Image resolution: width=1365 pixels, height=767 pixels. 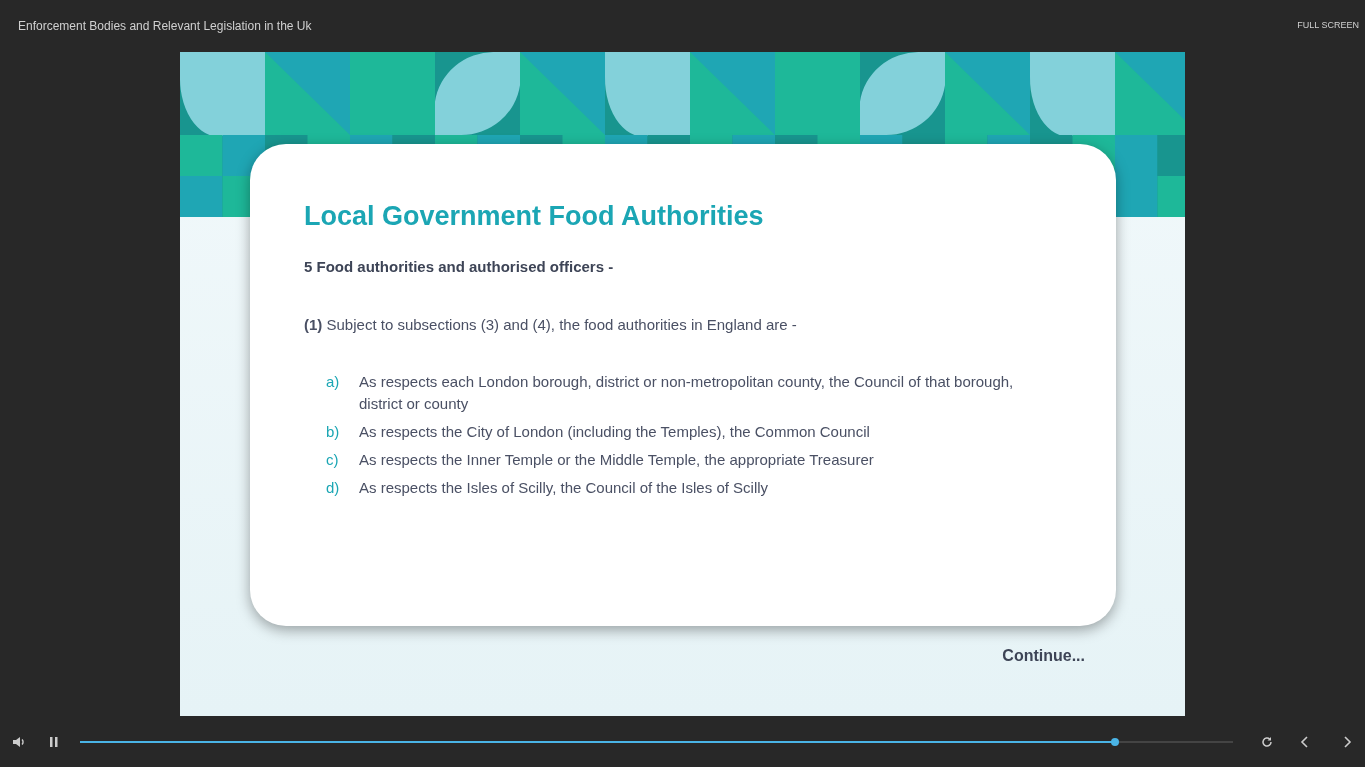 I want to click on intro-text: (1) Subject to subsections (3) and (4), the food authorities in England are -, so click(x=551, y=325).